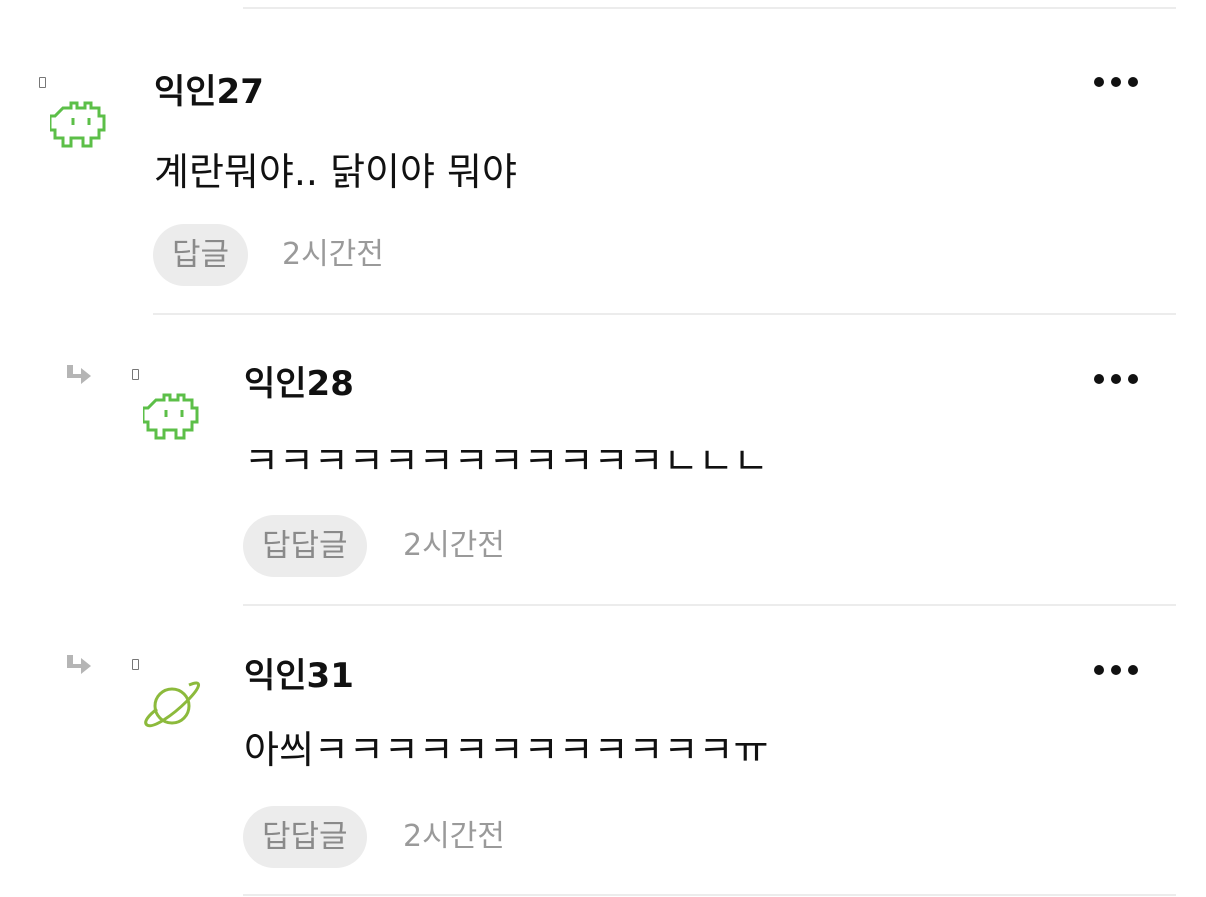  What do you see at coordinates (299, 384) in the screenshot?
I see `comment-username: 익인28` at bounding box center [299, 384].